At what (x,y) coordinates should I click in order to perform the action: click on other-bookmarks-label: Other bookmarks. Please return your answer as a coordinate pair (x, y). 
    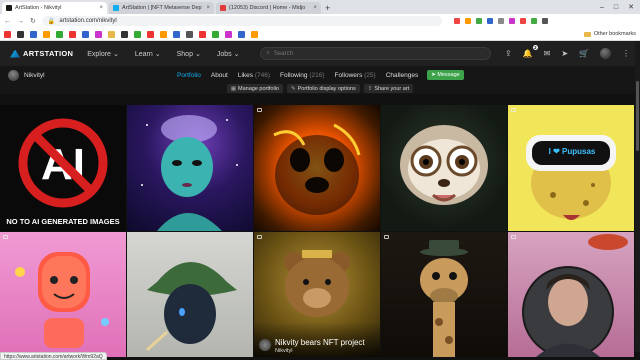
    Looking at the image, I should click on (614, 34).